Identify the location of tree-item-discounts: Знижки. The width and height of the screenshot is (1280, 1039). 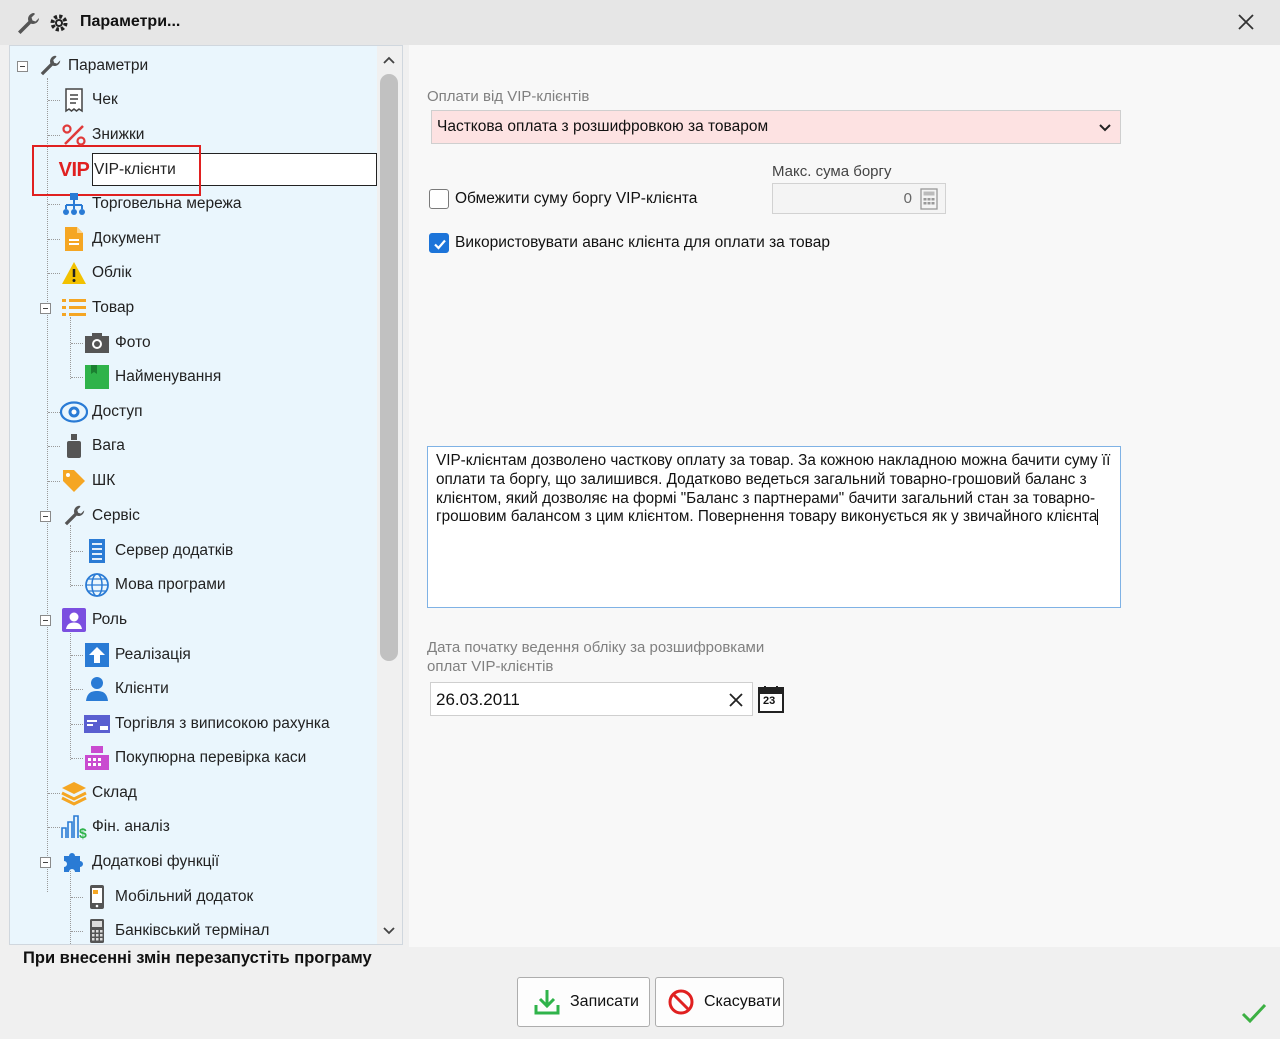
(102, 135).